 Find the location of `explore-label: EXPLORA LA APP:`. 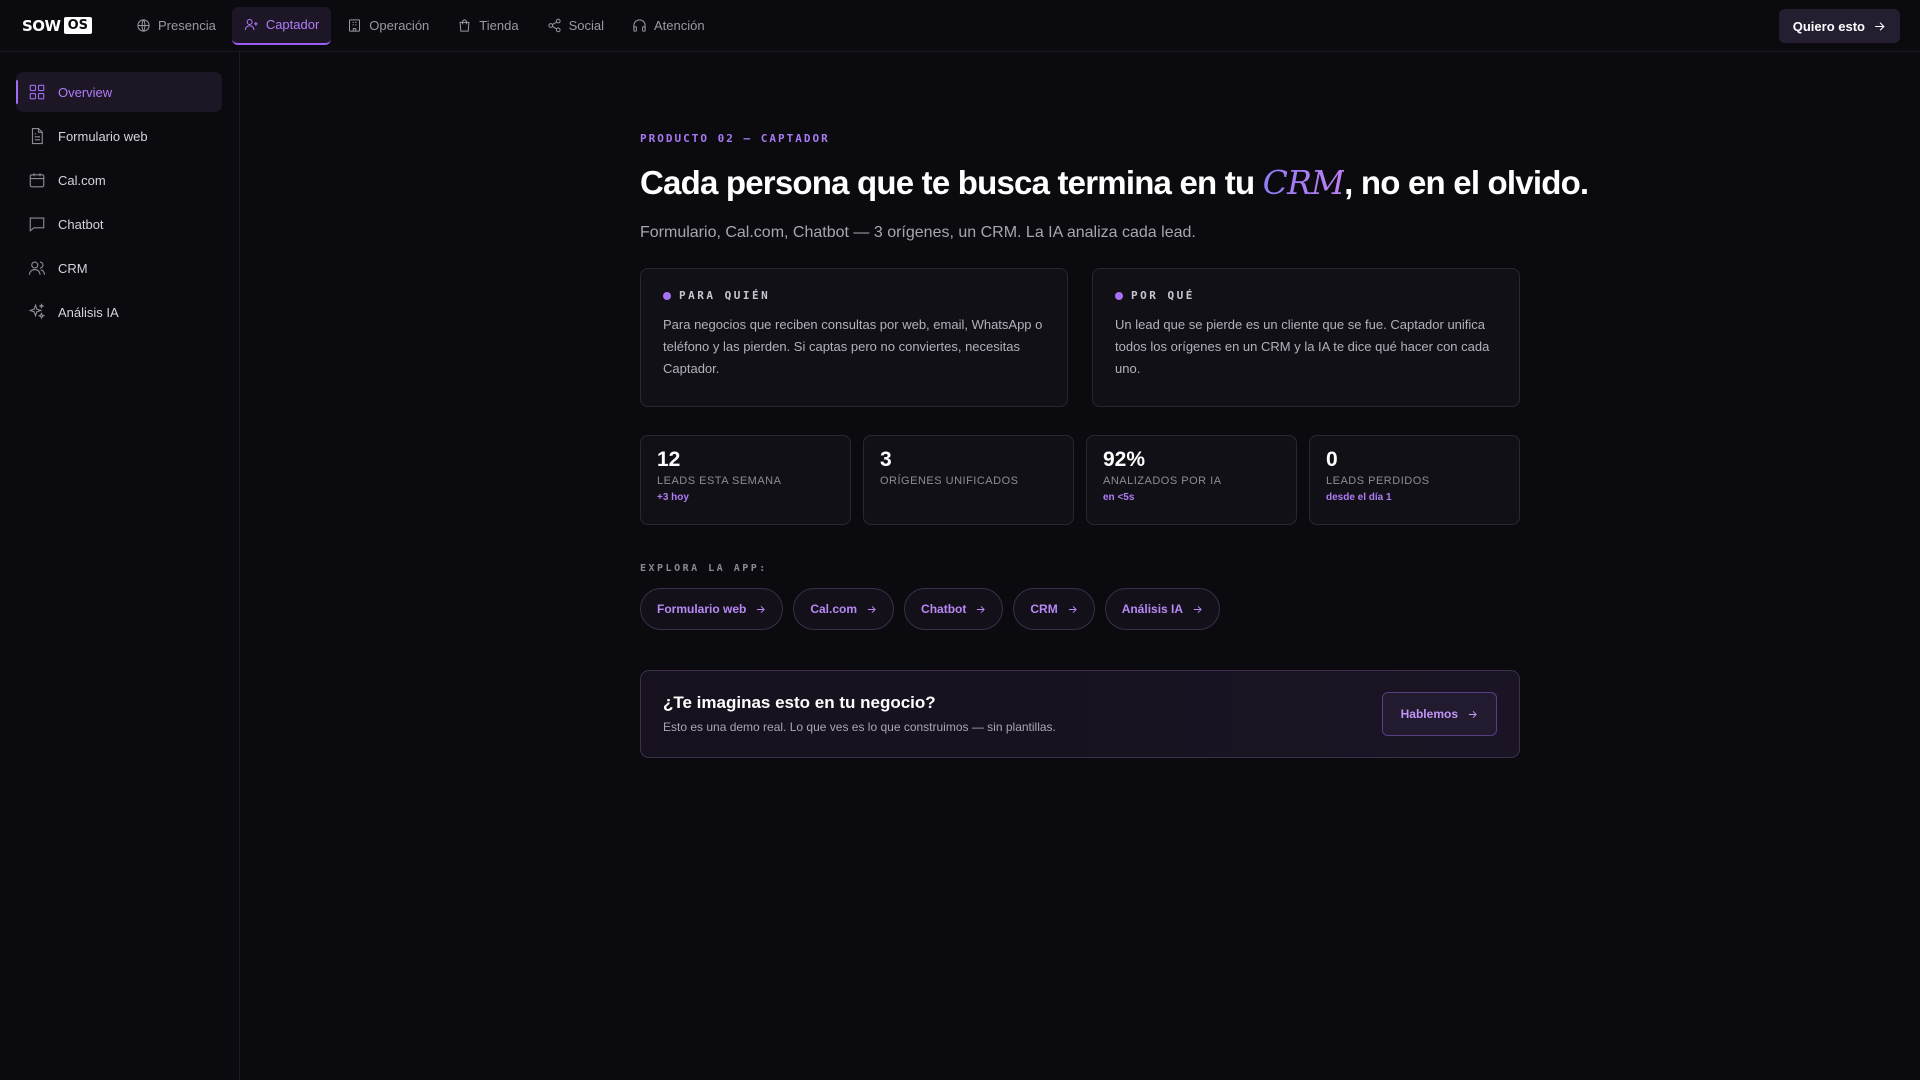

explore-label: EXPLORA LA APP: is located at coordinates (704, 568).